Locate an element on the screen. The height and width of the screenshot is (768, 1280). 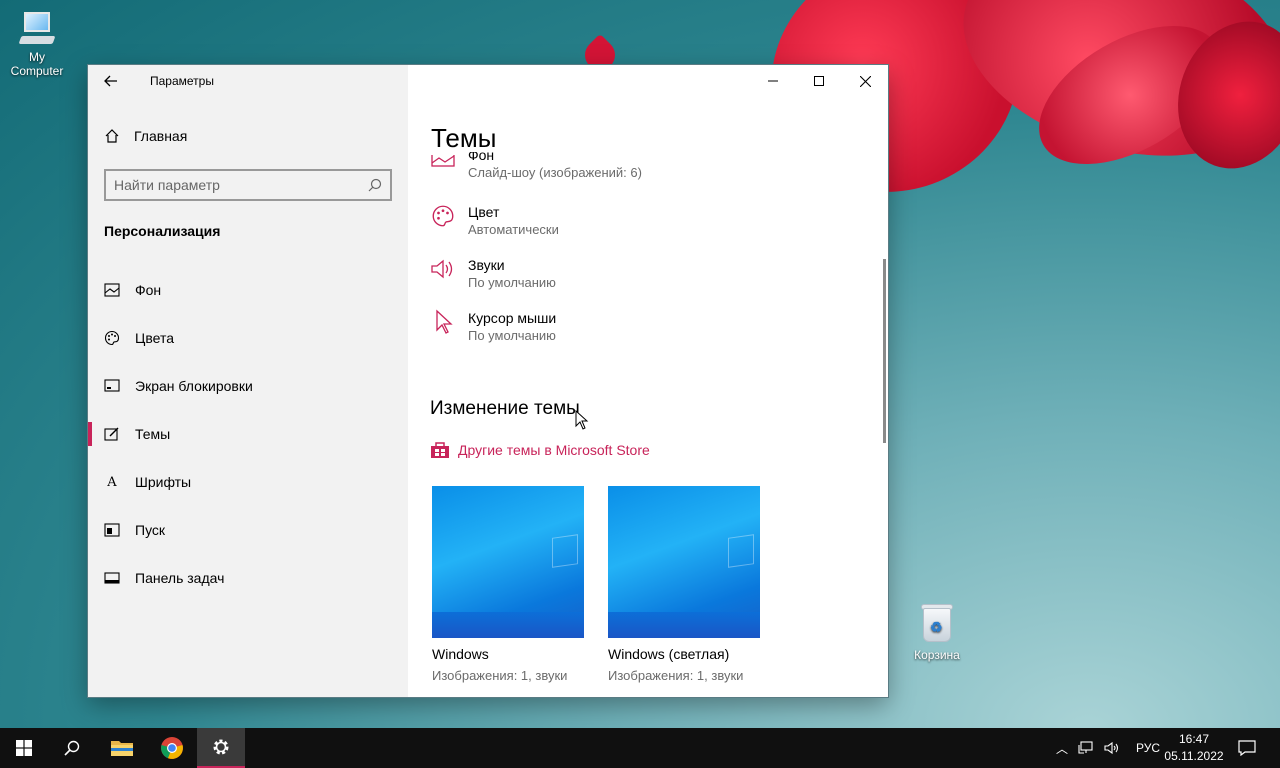
sidebar-item-label: Панель задач is located at coordinates (180, 578).